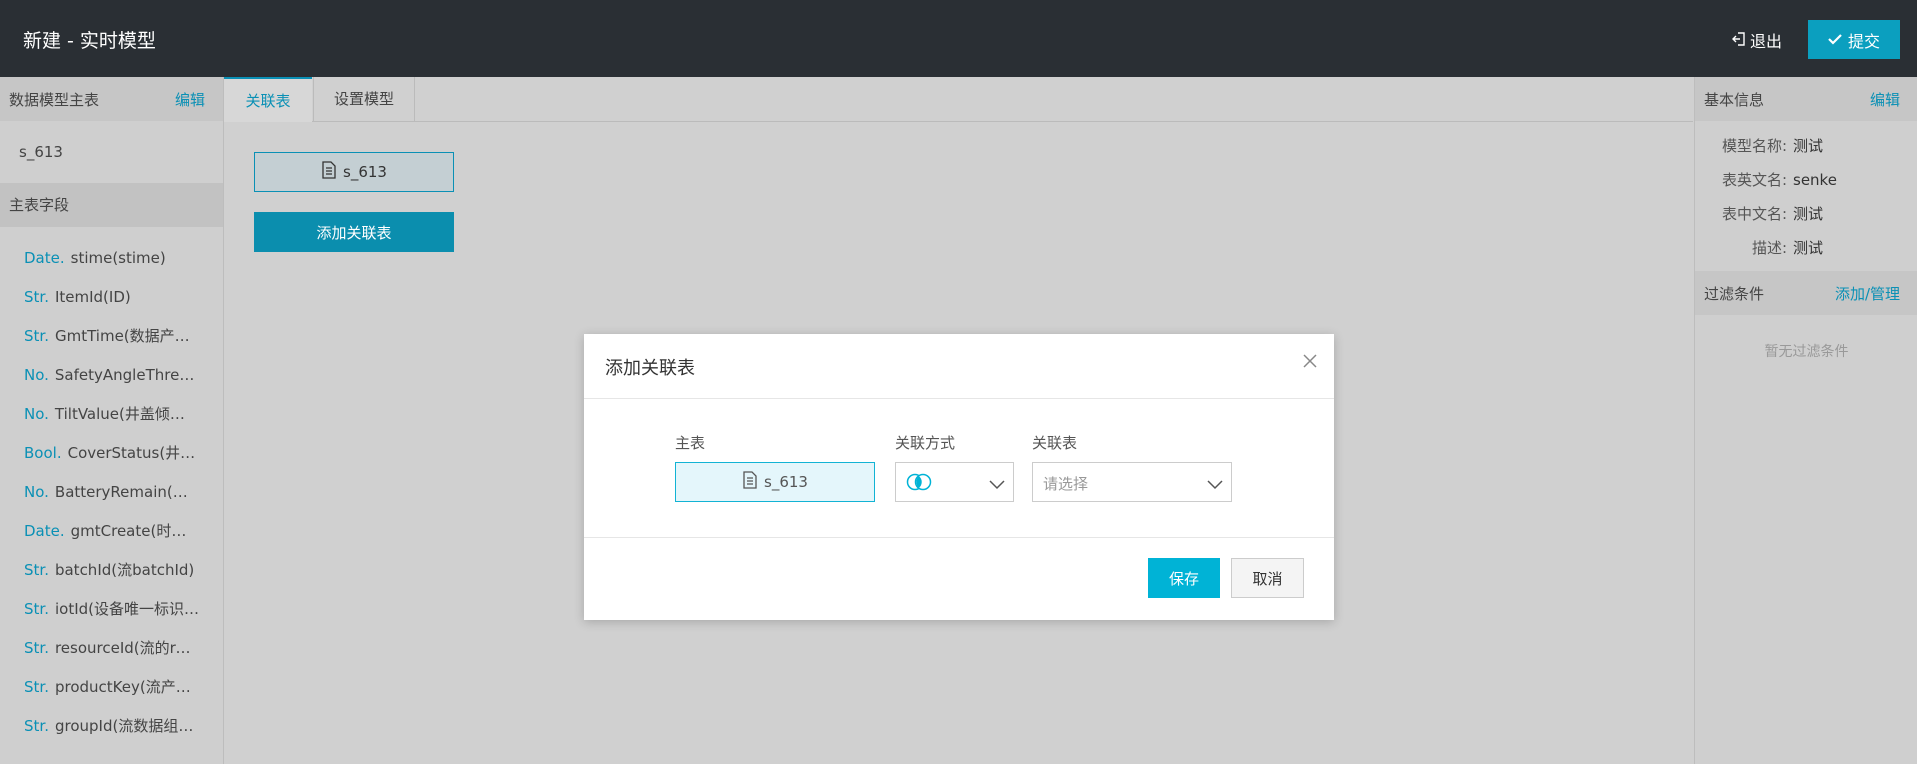 Image resolution: width=1917 pixels, height=764 pixels. Describe the element at coordinates (1055, 443) in the screenshot. I see `related-table-label: 关联表` at that location.